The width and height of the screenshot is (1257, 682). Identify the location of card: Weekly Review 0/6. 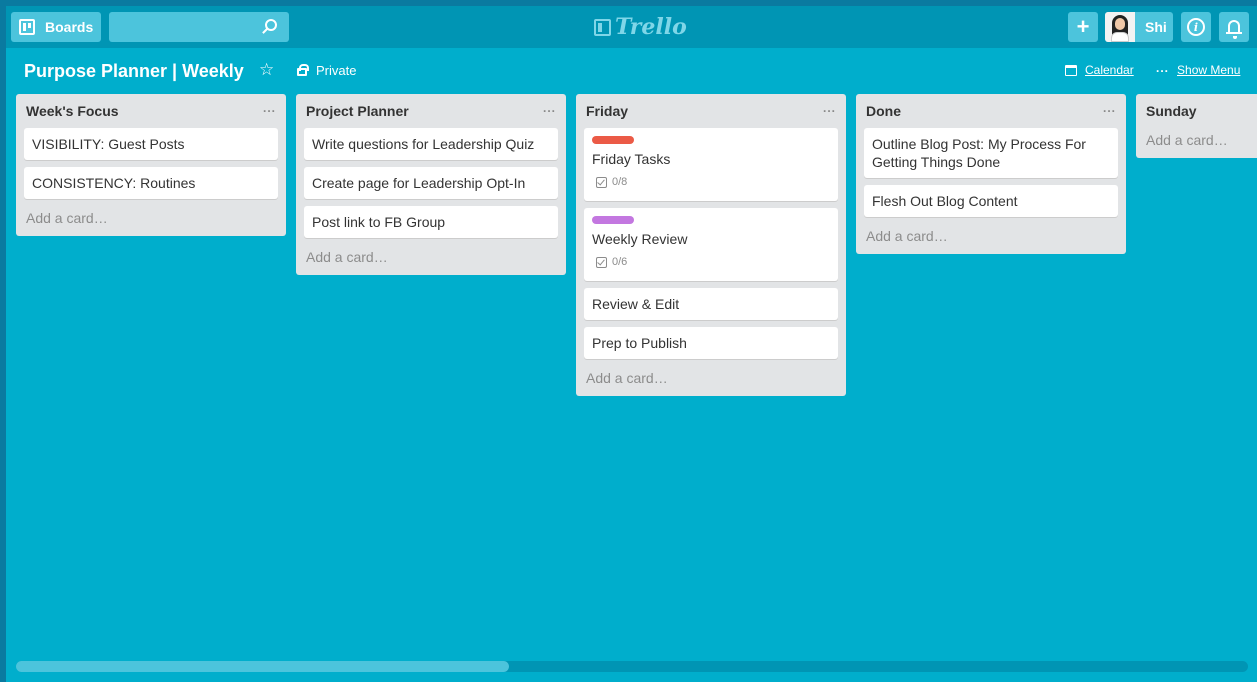
(711, 244).